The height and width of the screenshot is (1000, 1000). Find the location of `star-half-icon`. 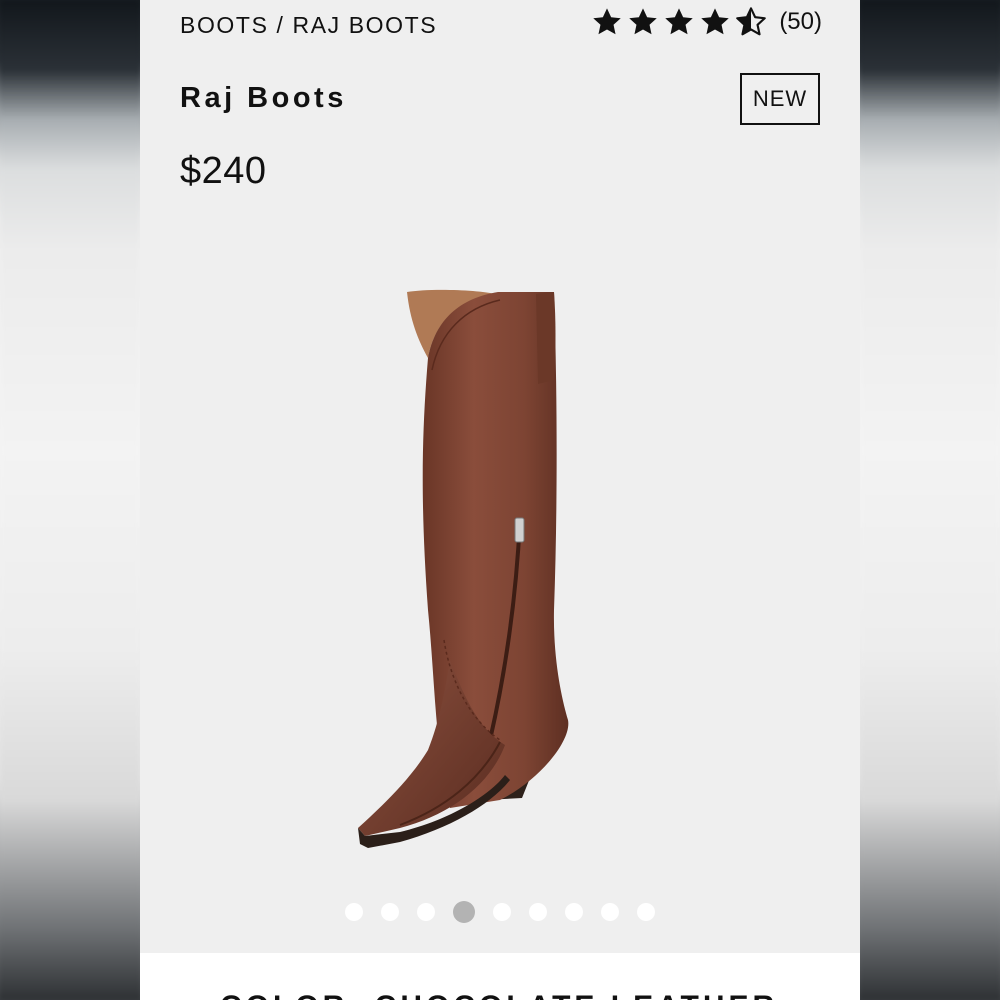

star-half-icon is located at coordinates (751, 22).